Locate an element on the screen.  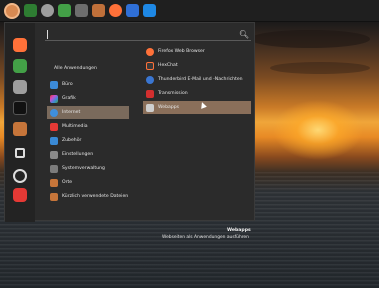
folder-icon is located at coordinates (98, 10).